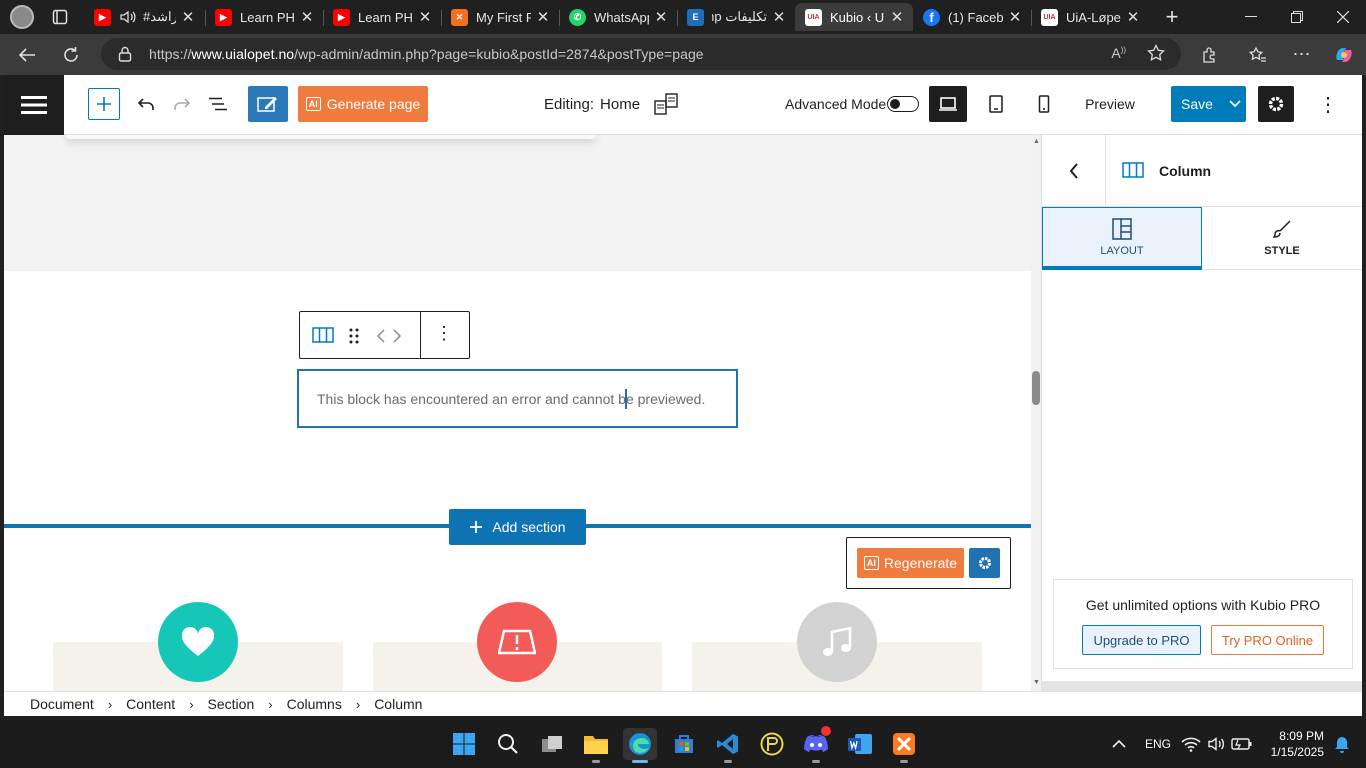 Image resolution: width=1366 pixels, height=768 pixels. I want to click on inspector-scrollbar, so click(1202, 686).